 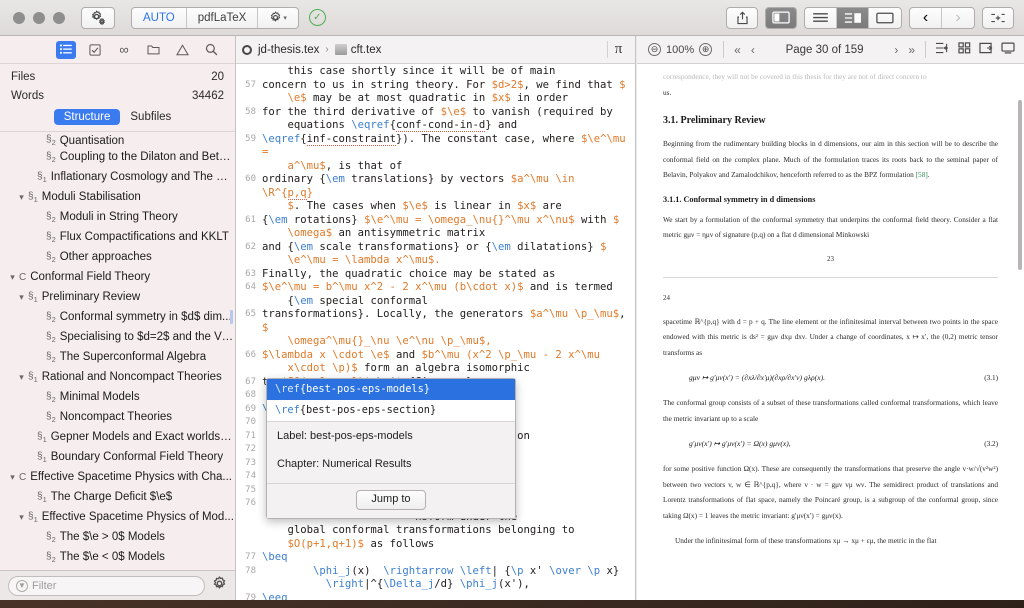 I want to click on last-page-icon: », so click(x=911, y=50).